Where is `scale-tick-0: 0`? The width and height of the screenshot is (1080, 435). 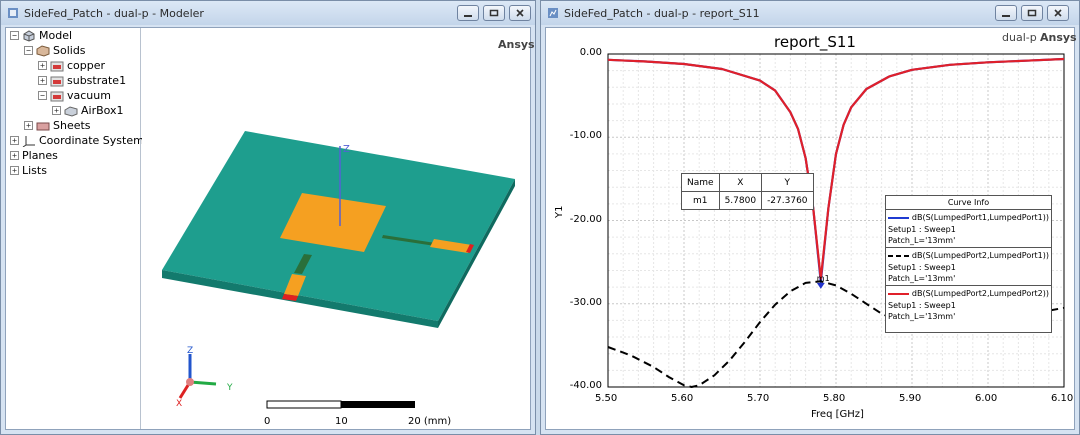 scale-tick-0: 0 is located at coordinates (267, 421).